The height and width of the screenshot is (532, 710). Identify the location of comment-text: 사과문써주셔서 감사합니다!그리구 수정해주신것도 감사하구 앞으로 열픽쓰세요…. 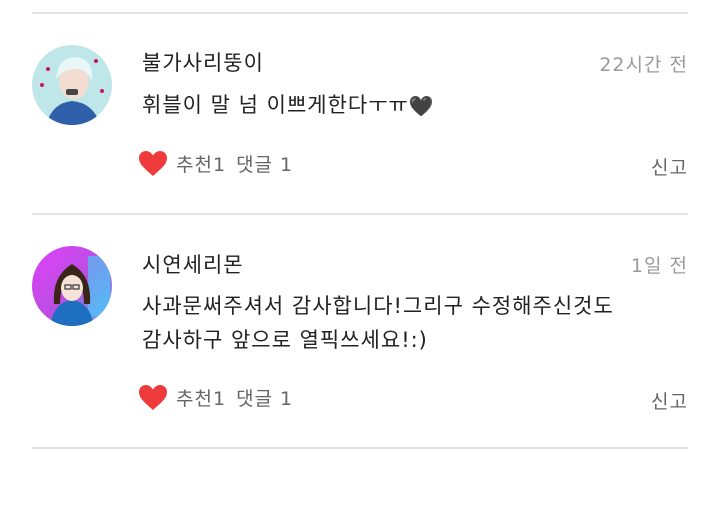
(414, 323).